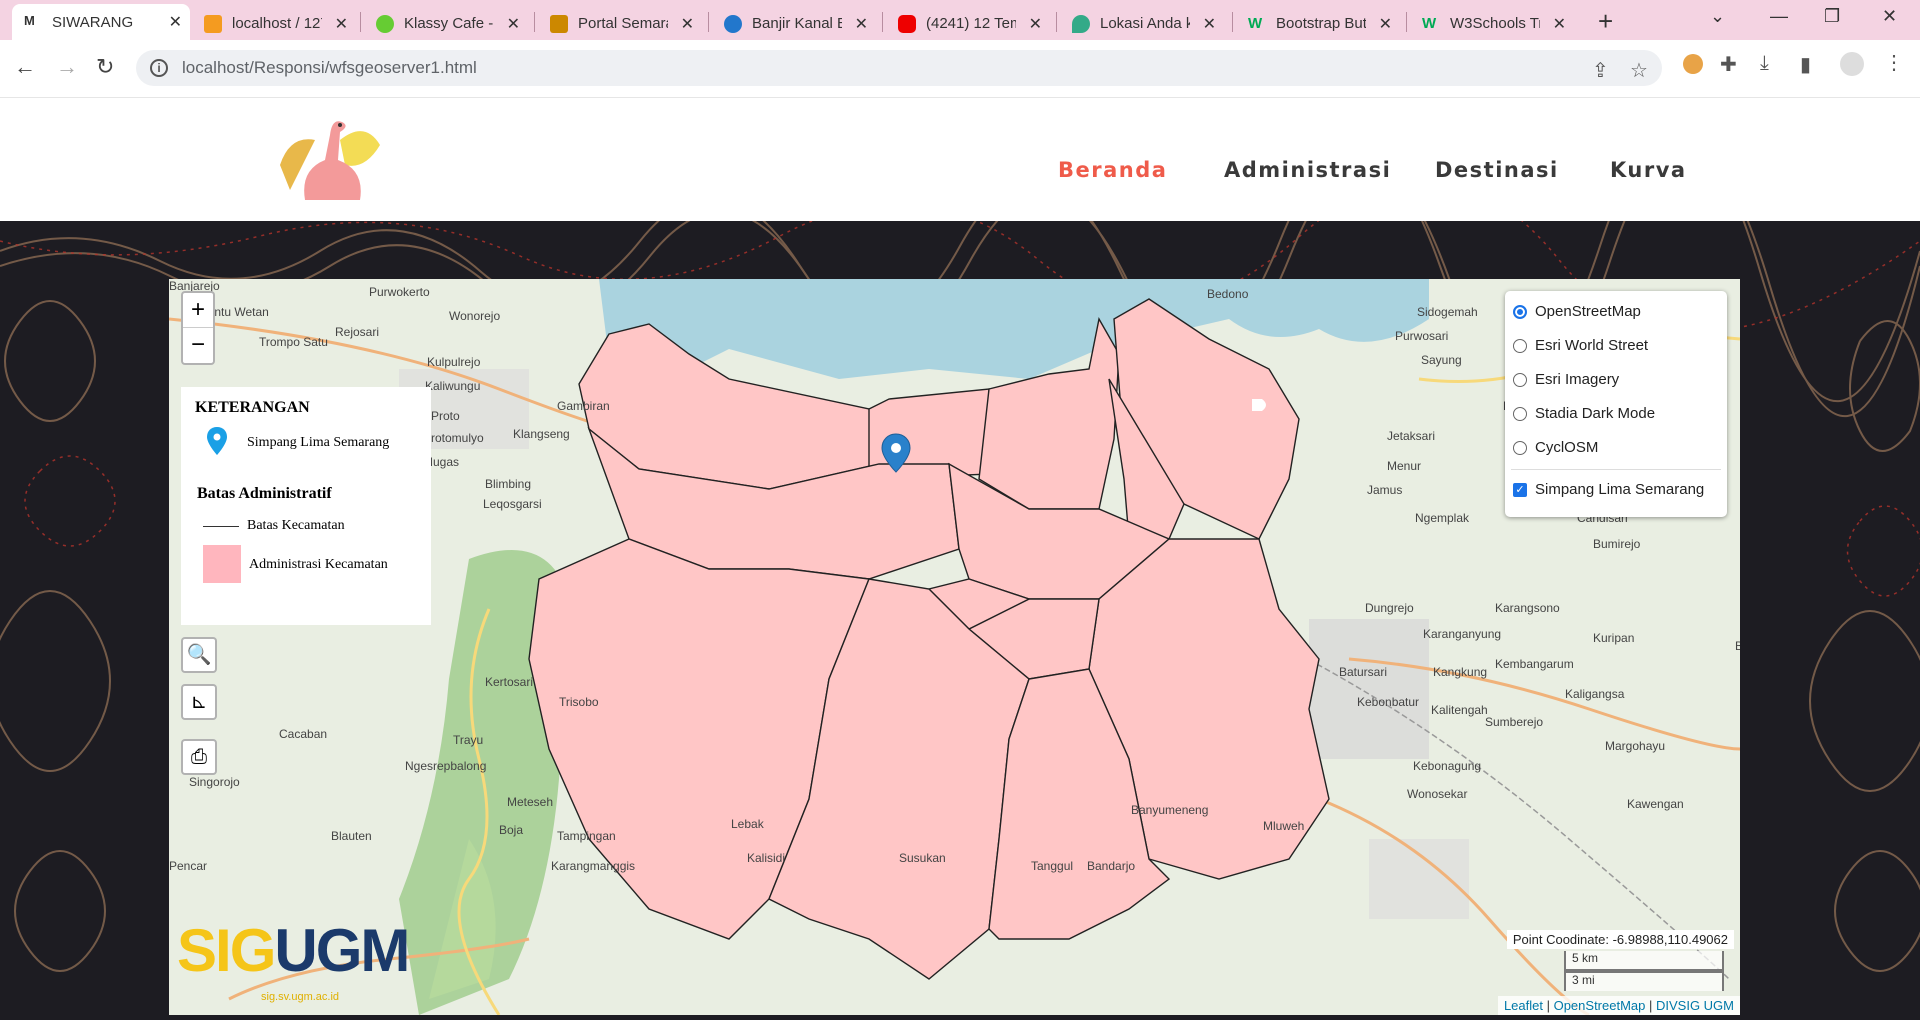 This screenshot has height=1020, width=1920. Describe the element at coordinates (277, 23) in the screenshot. I see `tab-title: localhost / 127.0.0.1` at that location.